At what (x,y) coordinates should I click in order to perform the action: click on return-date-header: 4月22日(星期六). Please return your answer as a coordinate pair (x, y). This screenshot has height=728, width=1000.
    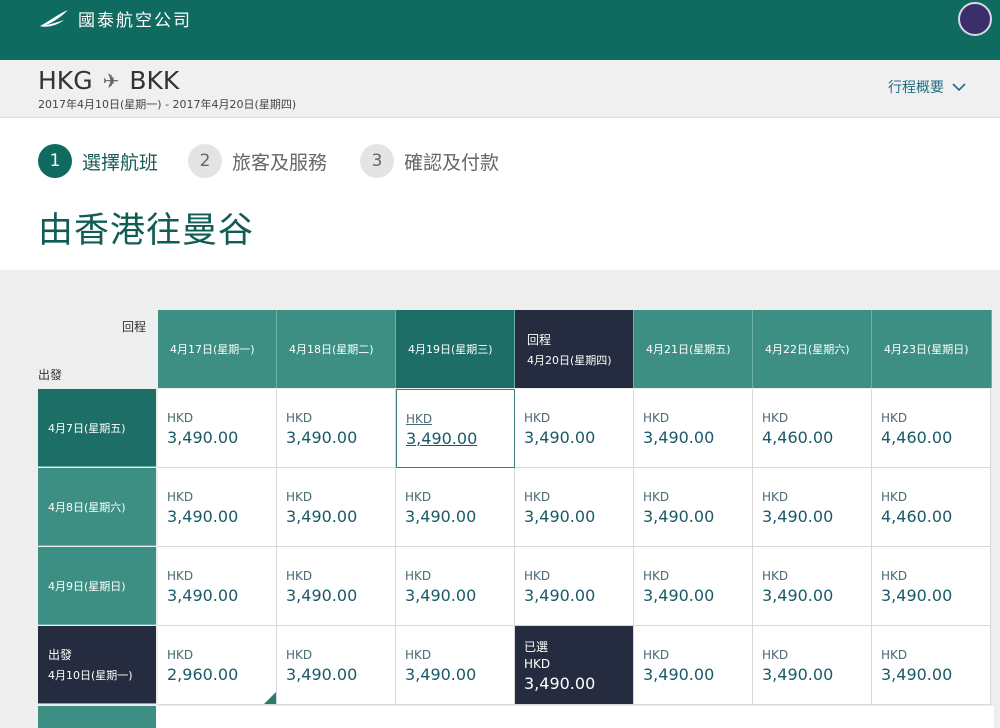
    Looking at the image, I should click on (812, 349).